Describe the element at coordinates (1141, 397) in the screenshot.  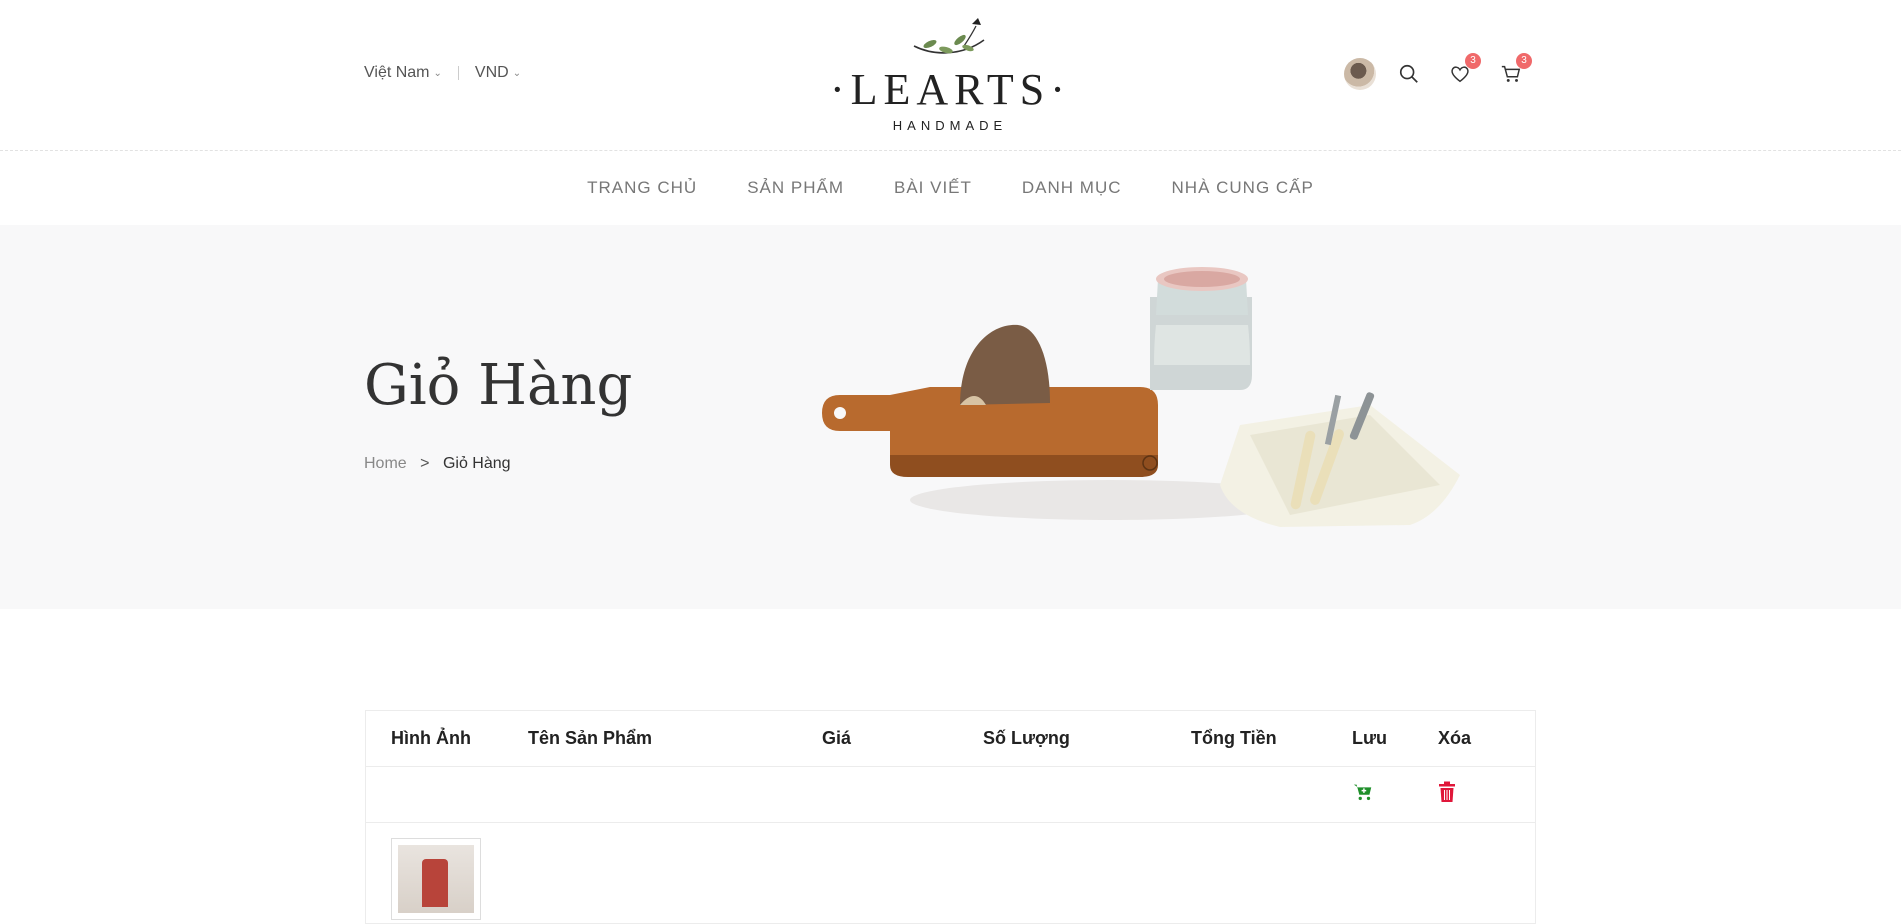
I see `banner-illustration` at that location.